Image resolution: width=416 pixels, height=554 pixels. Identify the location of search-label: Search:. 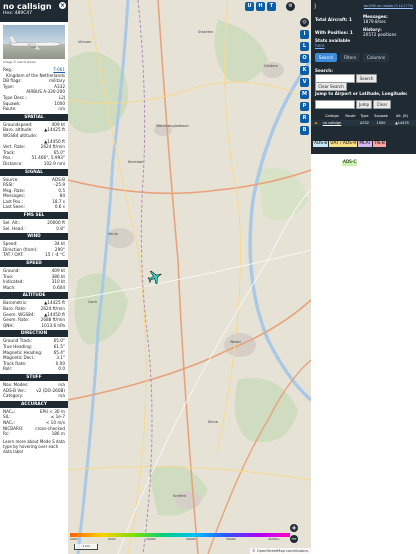
(324, 70).